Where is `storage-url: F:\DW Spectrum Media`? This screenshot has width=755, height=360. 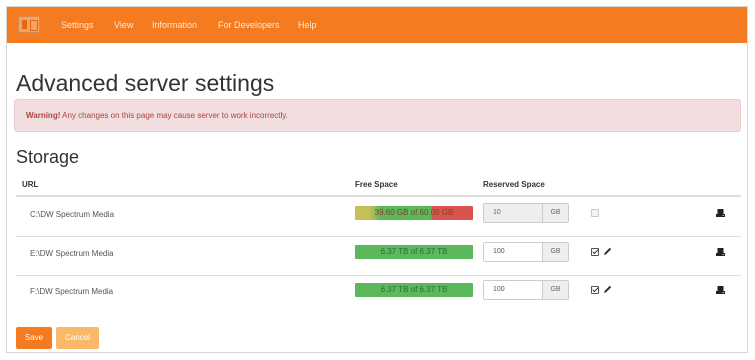 storage-url: F:\DW Spectrum Media is located at coordinates (72, 291).